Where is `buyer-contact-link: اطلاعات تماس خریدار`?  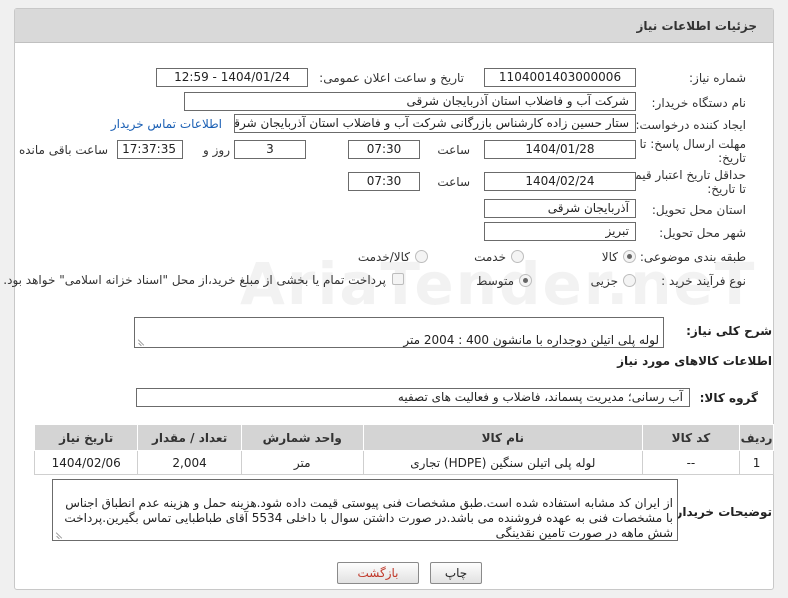
buyer-contact-link: اطلاعات تماس خریدار is located at coordinates (166, 124).